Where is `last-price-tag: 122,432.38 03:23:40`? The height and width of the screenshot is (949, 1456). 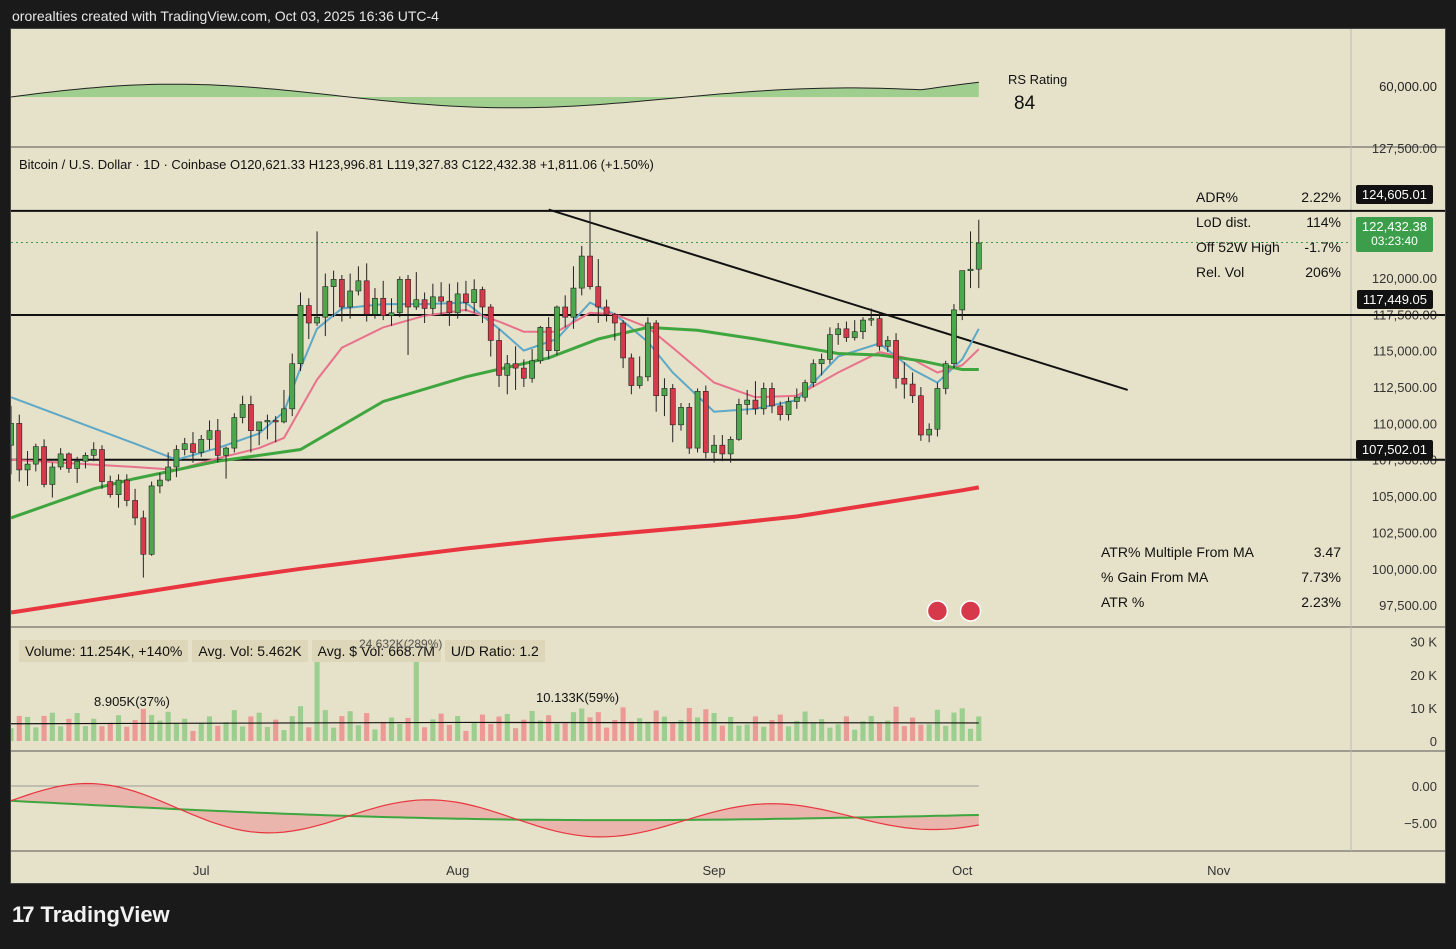 last-price-tag: 122,432.38 03:23:40 is located at coordinates (1394, 234).